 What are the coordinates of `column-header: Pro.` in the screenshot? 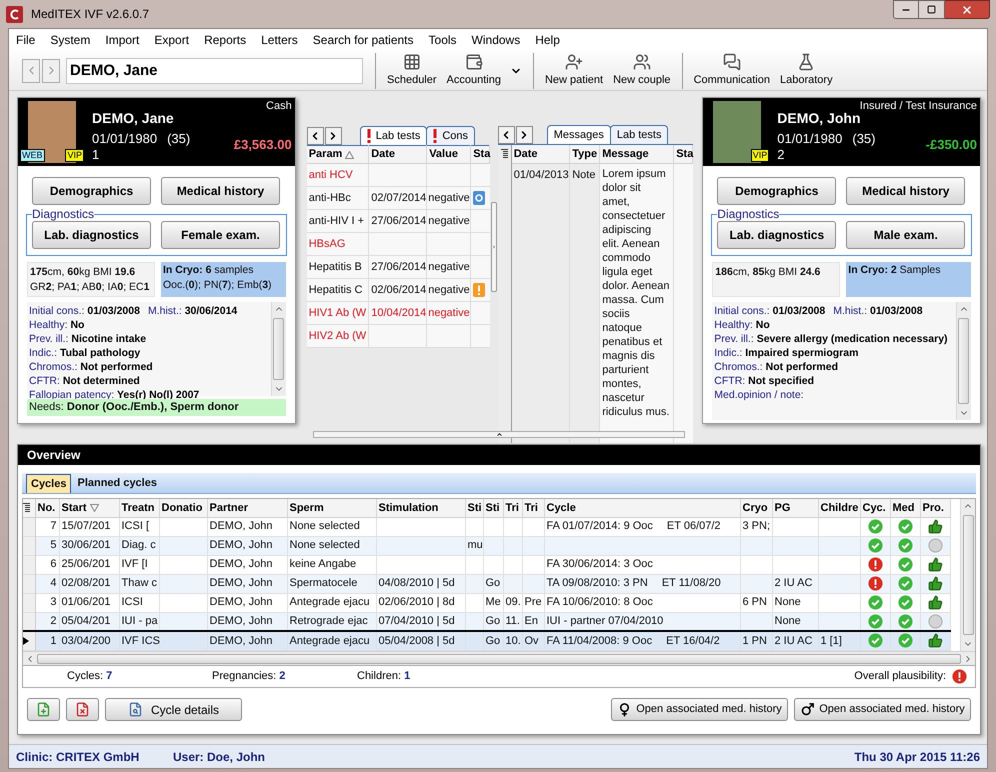 It's located at (935, 508).